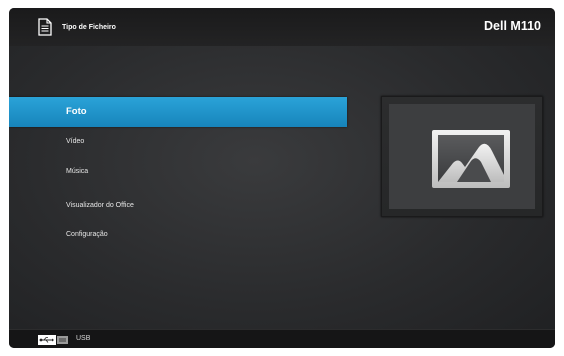  I want to click on device-model: Dell M110, so click(512, 26).